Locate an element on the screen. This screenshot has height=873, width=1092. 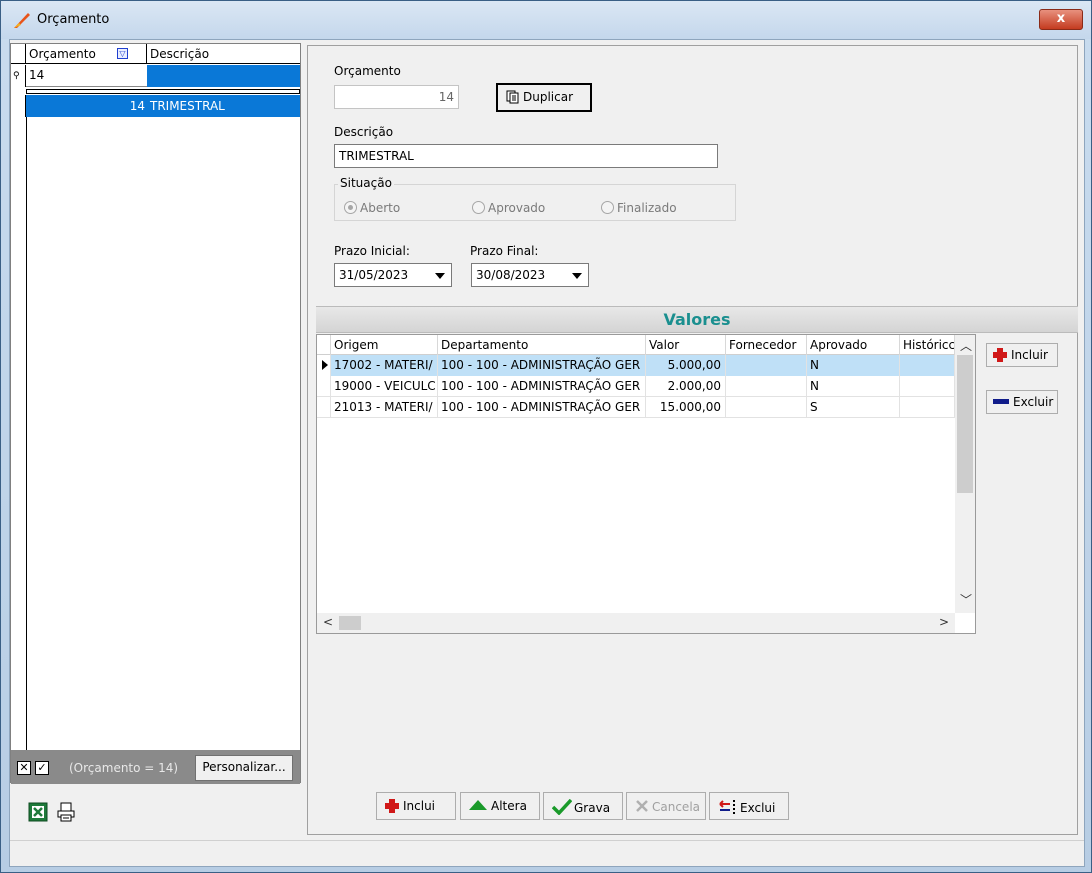
valores-section-title: Valores is located at coordinates (697, 319).